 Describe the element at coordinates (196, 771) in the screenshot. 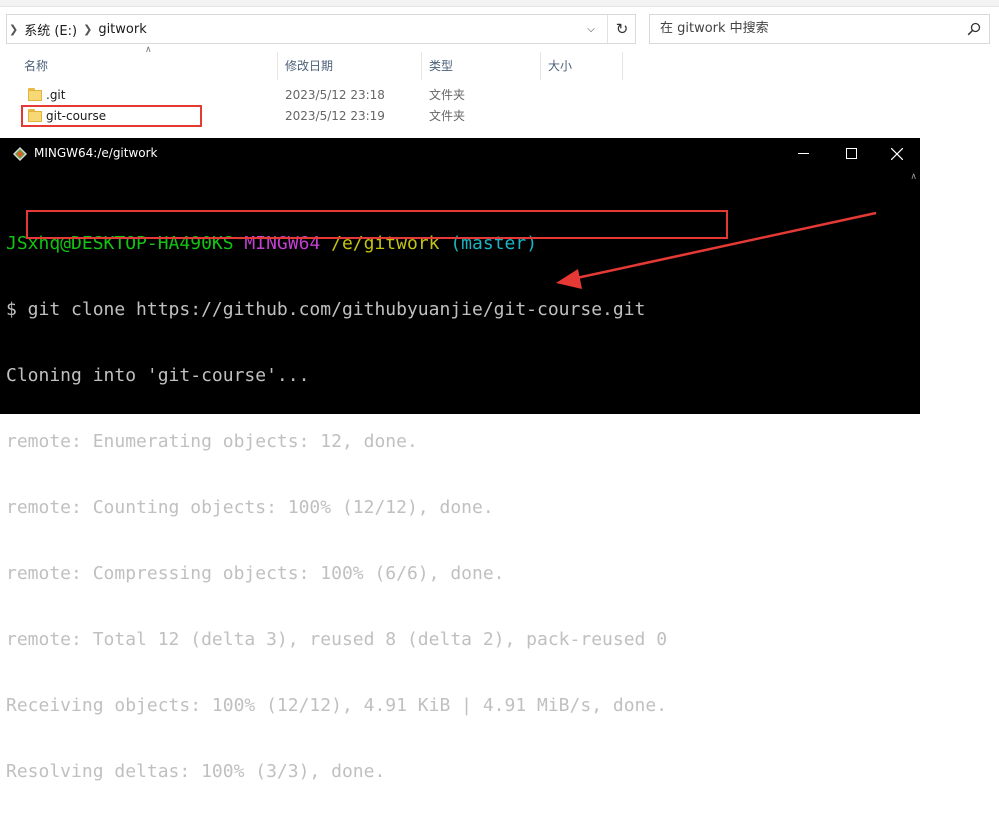

I see `output-line: Resolving deltas: 100% (3/3), done.` at that location.